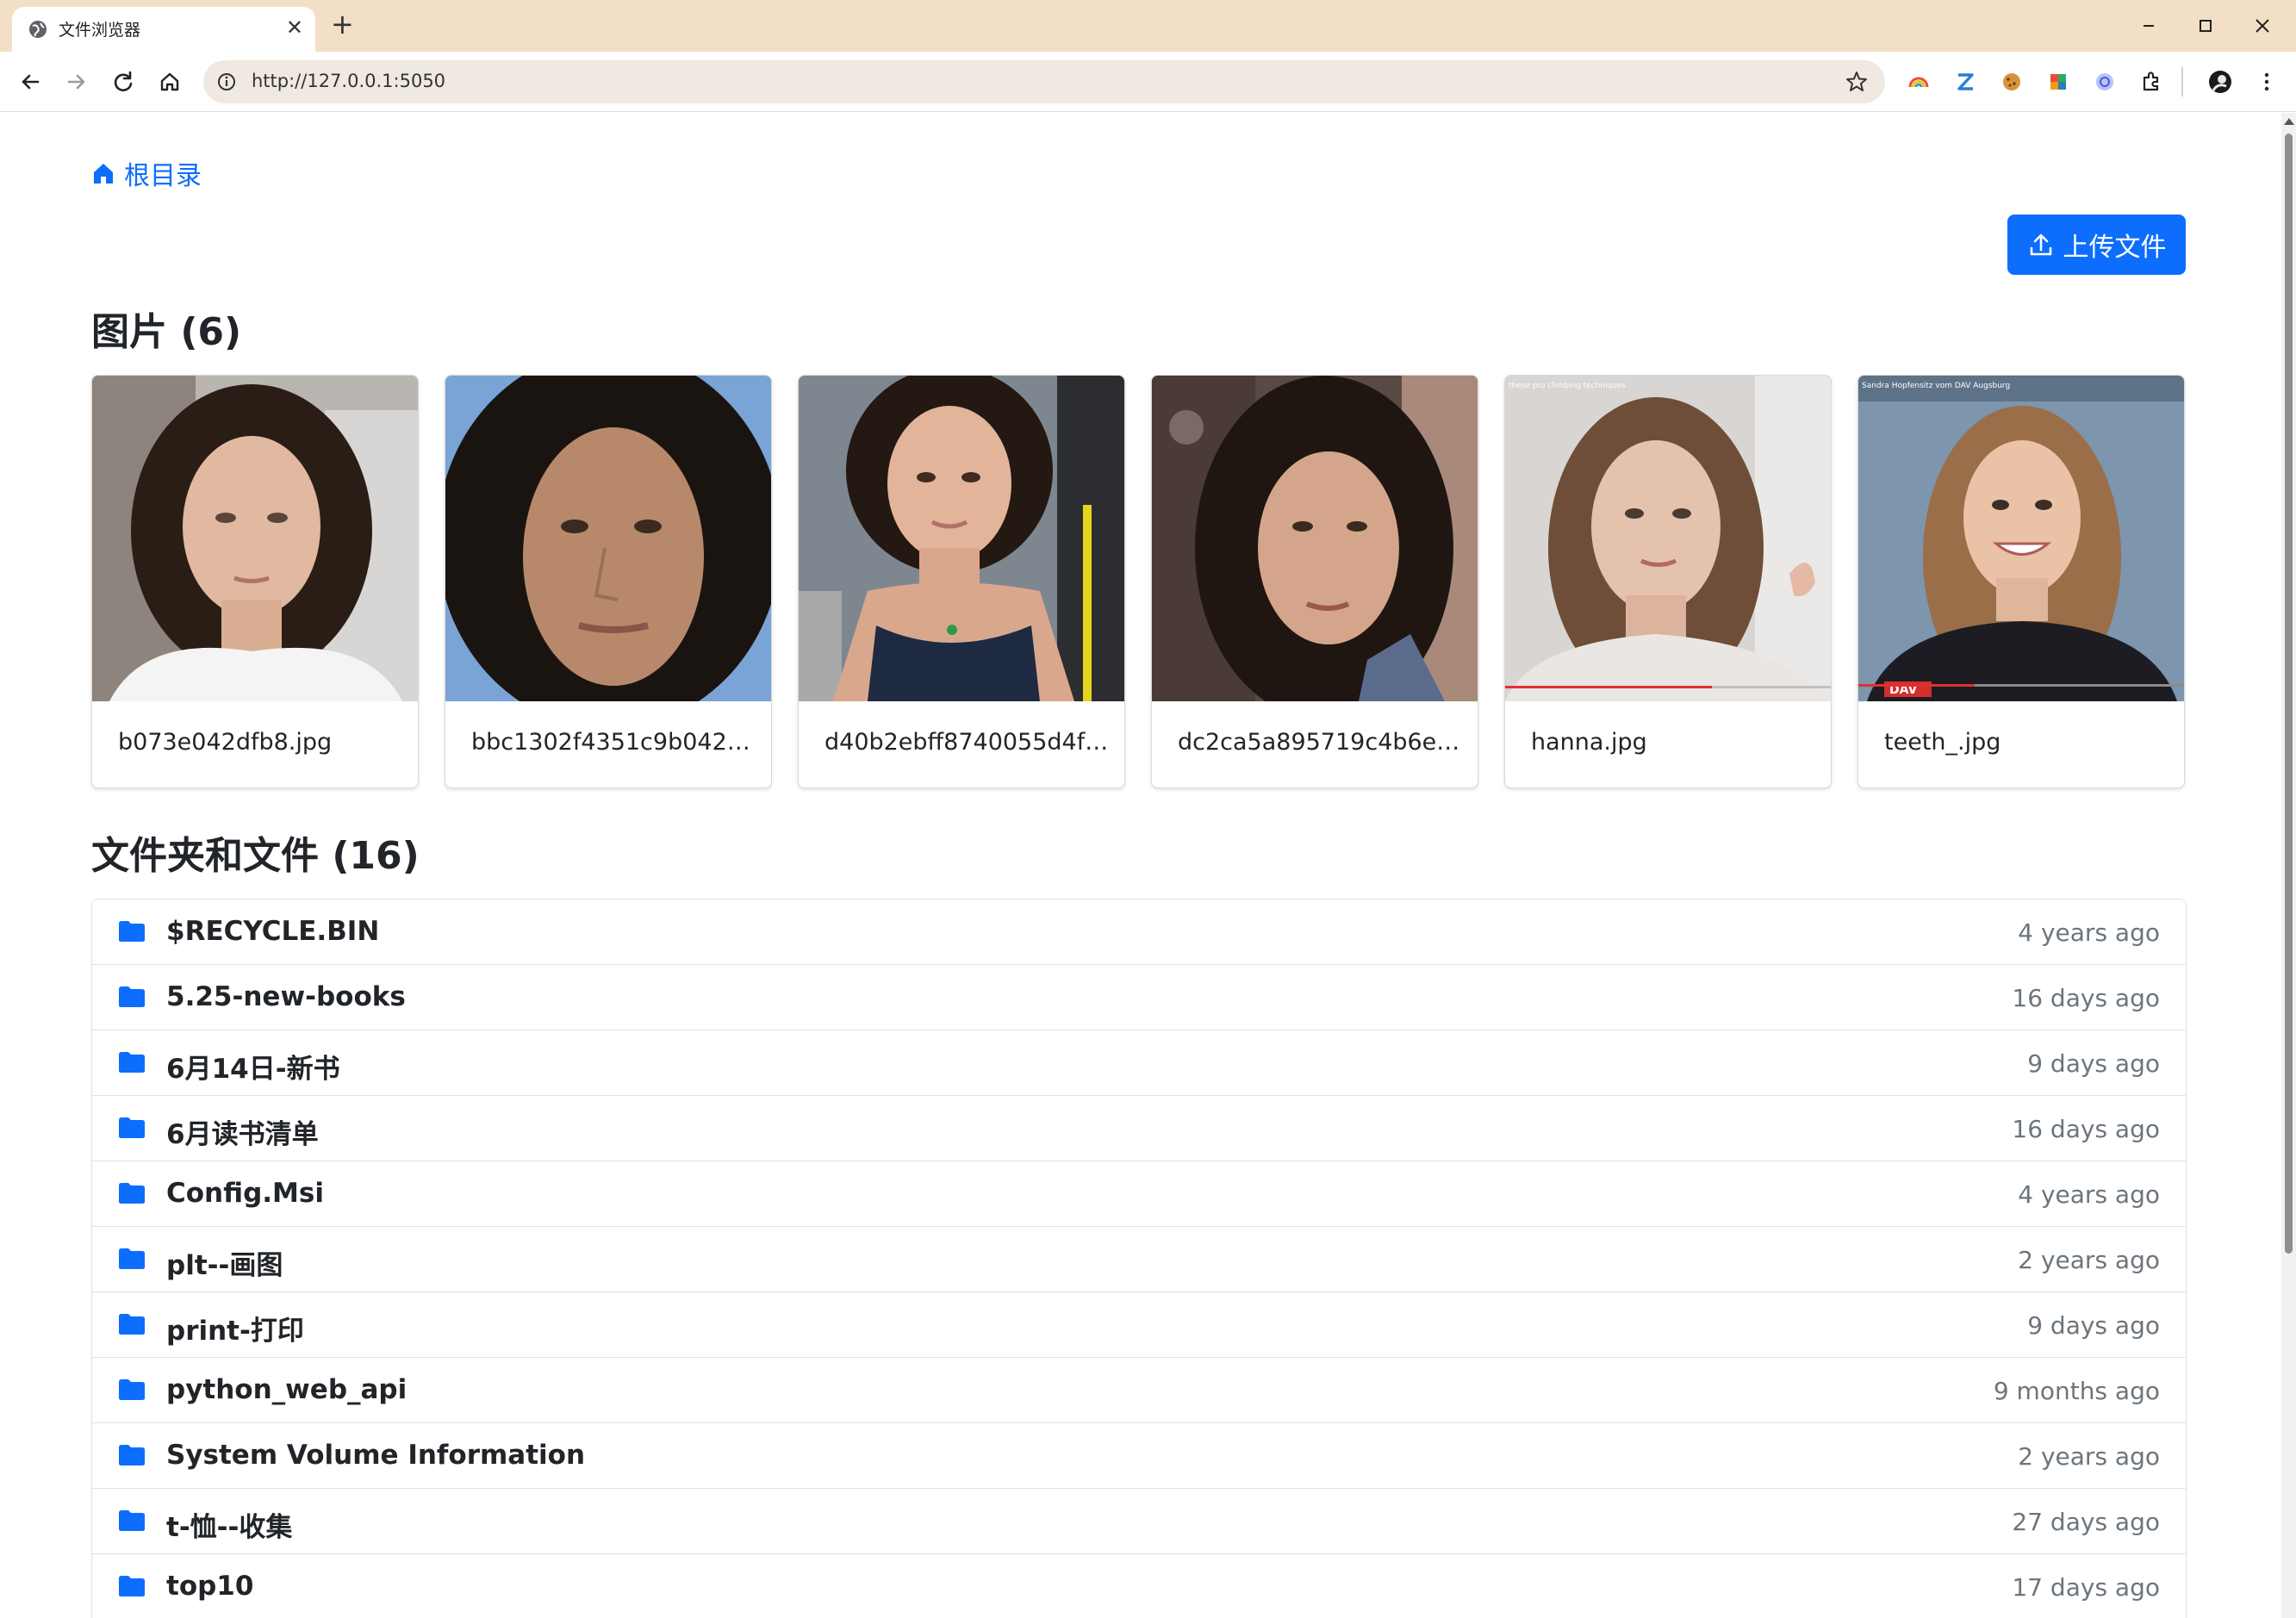 The width and height of the screenshot is (2296, 1618). Describe the element at coordinates (100, 30) in the screenshot. I see `tab-title: 文件浏览器` at that location.